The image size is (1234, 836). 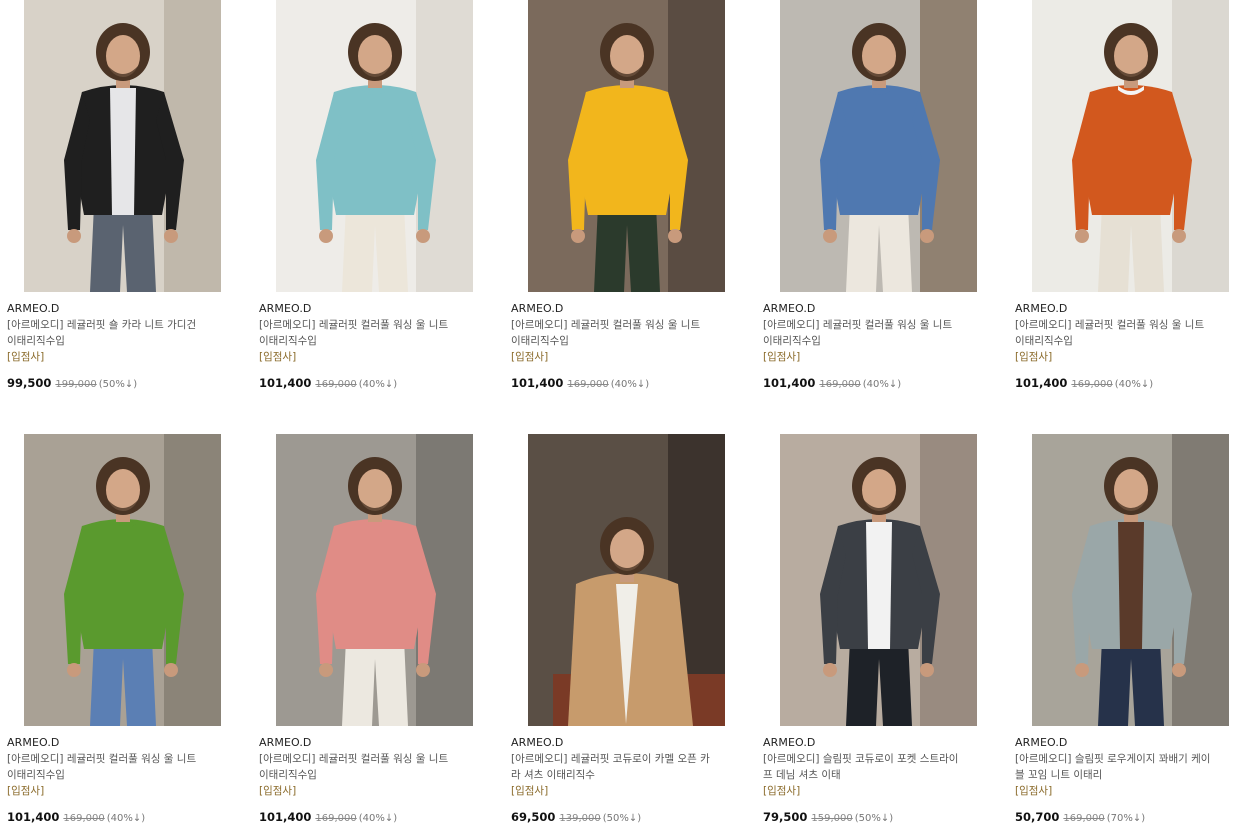 What do you see at coordinates (1037, 817) in the screenshot?
I see `sale-price: 50,700` at bounding box center [1037, 817].